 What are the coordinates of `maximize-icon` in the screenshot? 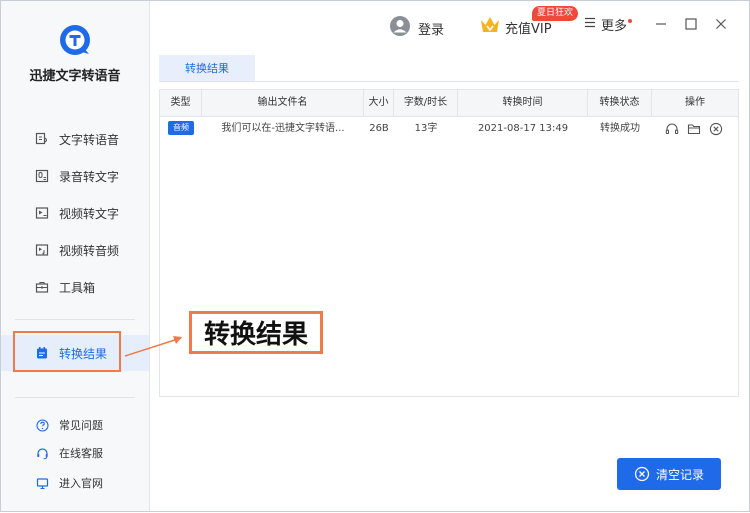 It's located at (691, 24).